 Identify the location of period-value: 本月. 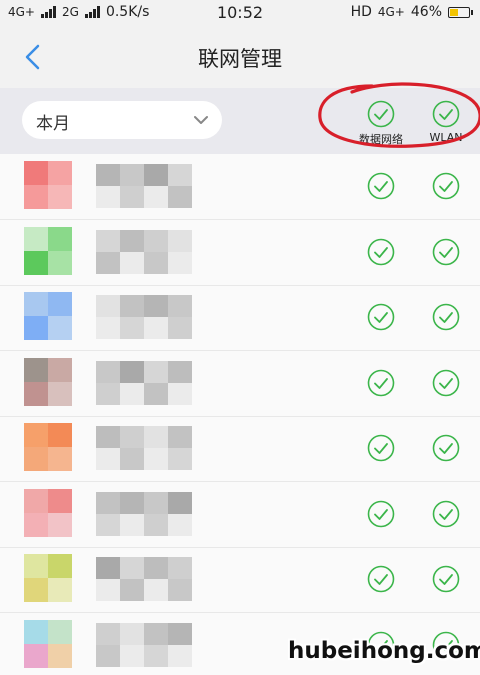
(53, 124).